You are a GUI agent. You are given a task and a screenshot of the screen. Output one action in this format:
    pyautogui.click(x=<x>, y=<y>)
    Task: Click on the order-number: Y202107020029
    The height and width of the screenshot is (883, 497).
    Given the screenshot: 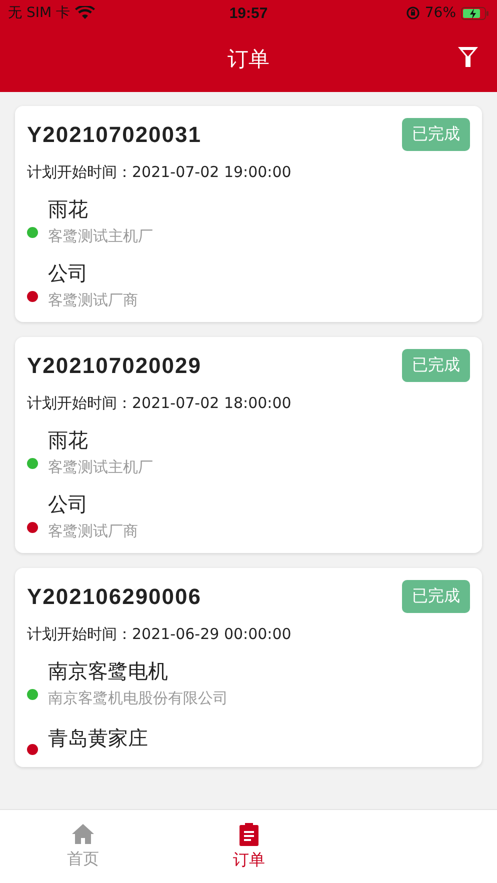 What is the action you would take?
    pyautogui.click(x=114, y=365)
    